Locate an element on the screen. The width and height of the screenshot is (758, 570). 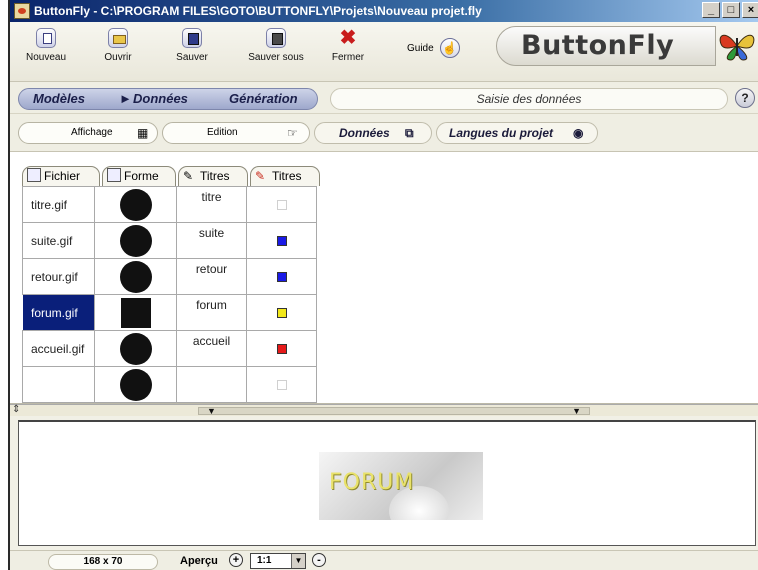
close-project-button: ✖ Fermer is located at coordinates (348, 45).